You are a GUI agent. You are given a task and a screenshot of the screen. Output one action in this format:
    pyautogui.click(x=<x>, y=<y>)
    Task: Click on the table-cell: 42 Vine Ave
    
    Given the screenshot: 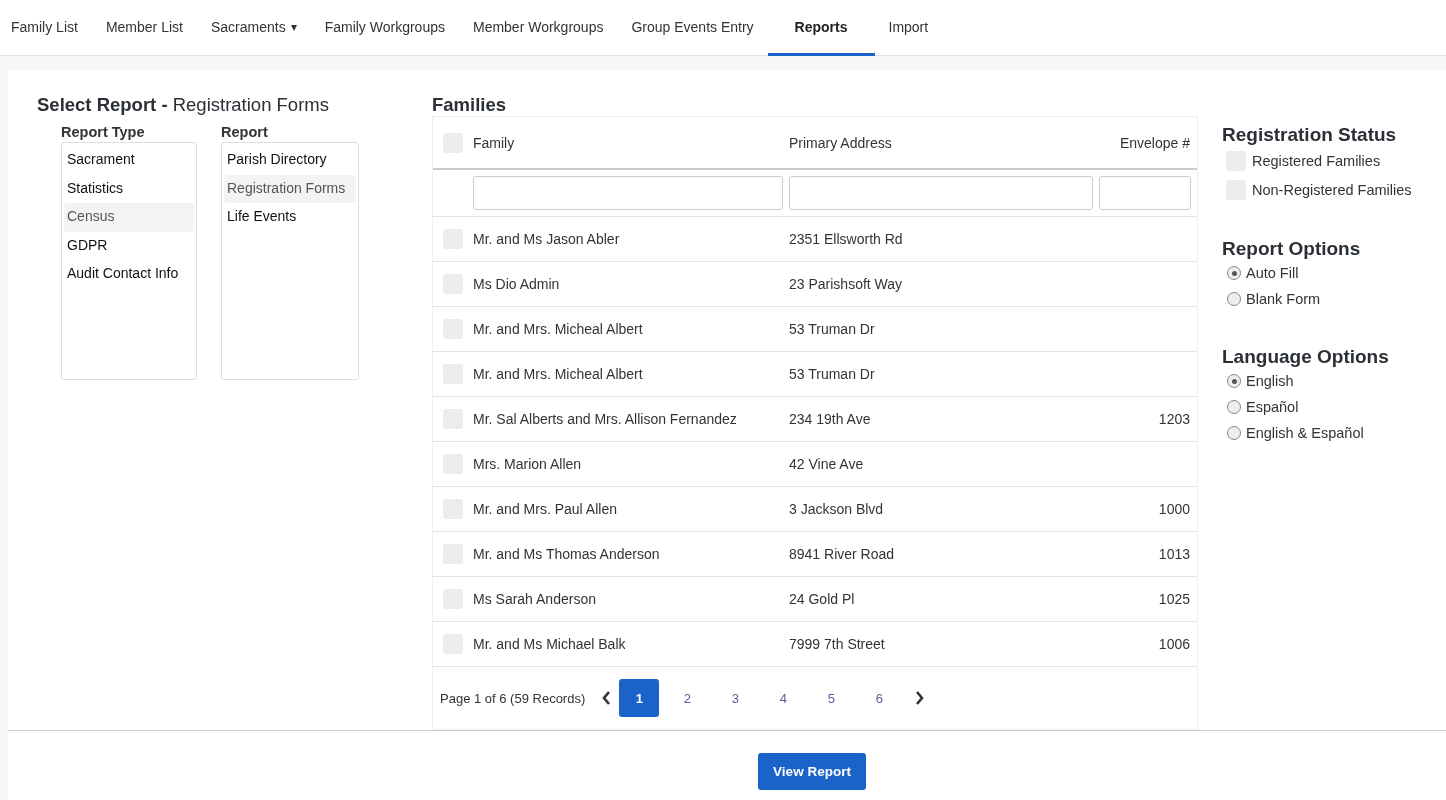 What is the action you would take?
    pyautogui.click(x=826, y=464)
    